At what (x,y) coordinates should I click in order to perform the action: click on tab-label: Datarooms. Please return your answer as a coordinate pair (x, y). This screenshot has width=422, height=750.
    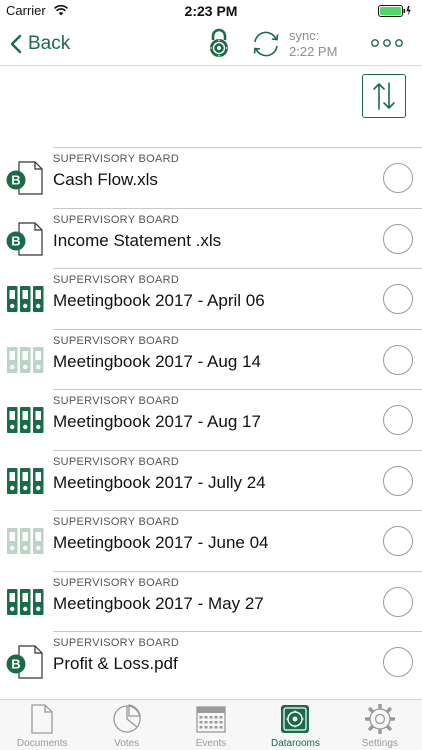
    Looking at the image, I should click on (295, 743).